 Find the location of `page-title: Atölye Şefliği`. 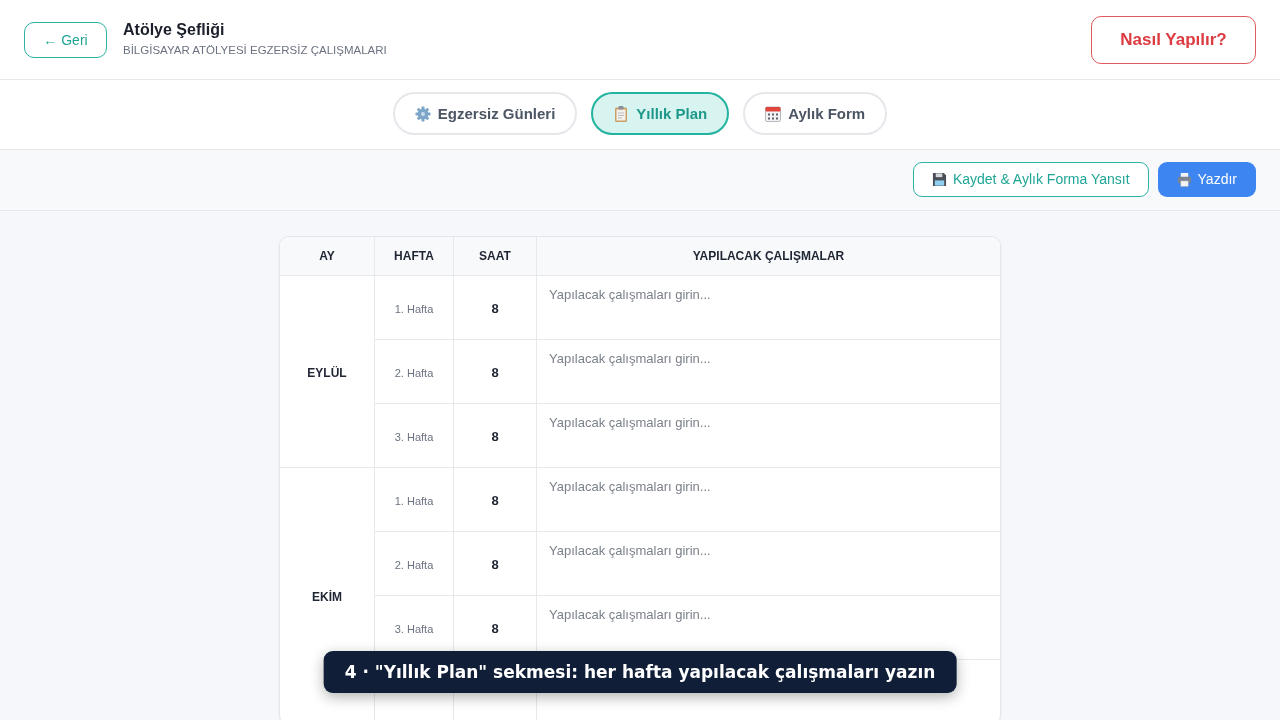

page-title: Atölye Şefliği is located at coordinates (174, 30).